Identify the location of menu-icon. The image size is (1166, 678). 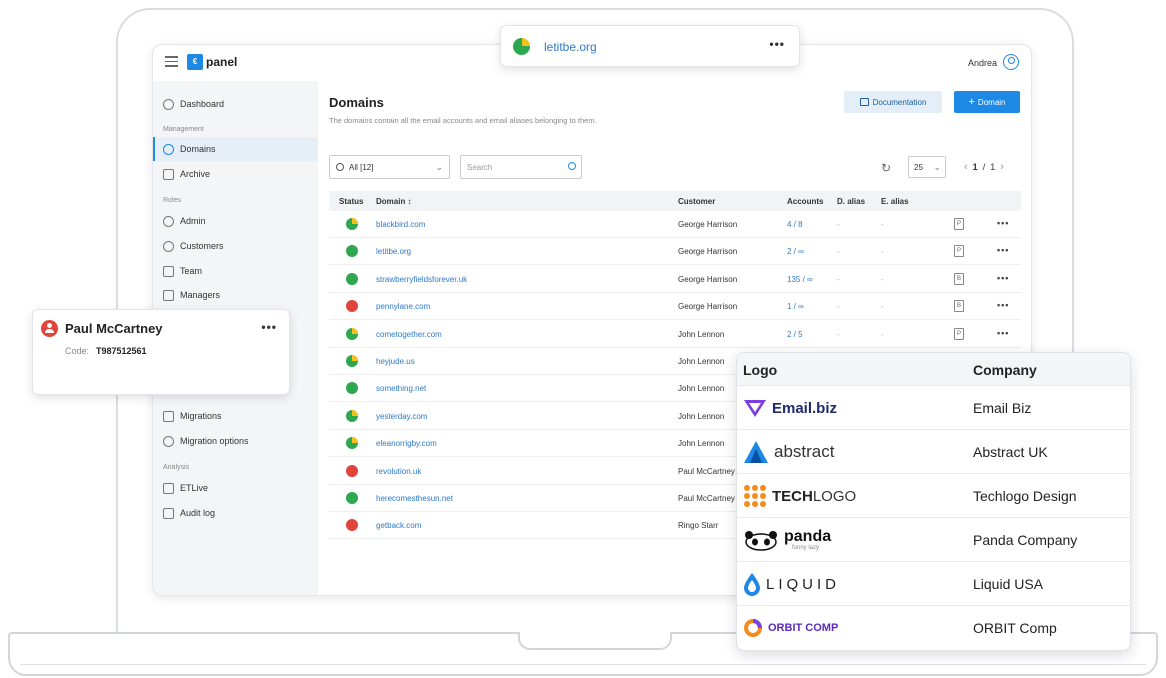
(171, 61).